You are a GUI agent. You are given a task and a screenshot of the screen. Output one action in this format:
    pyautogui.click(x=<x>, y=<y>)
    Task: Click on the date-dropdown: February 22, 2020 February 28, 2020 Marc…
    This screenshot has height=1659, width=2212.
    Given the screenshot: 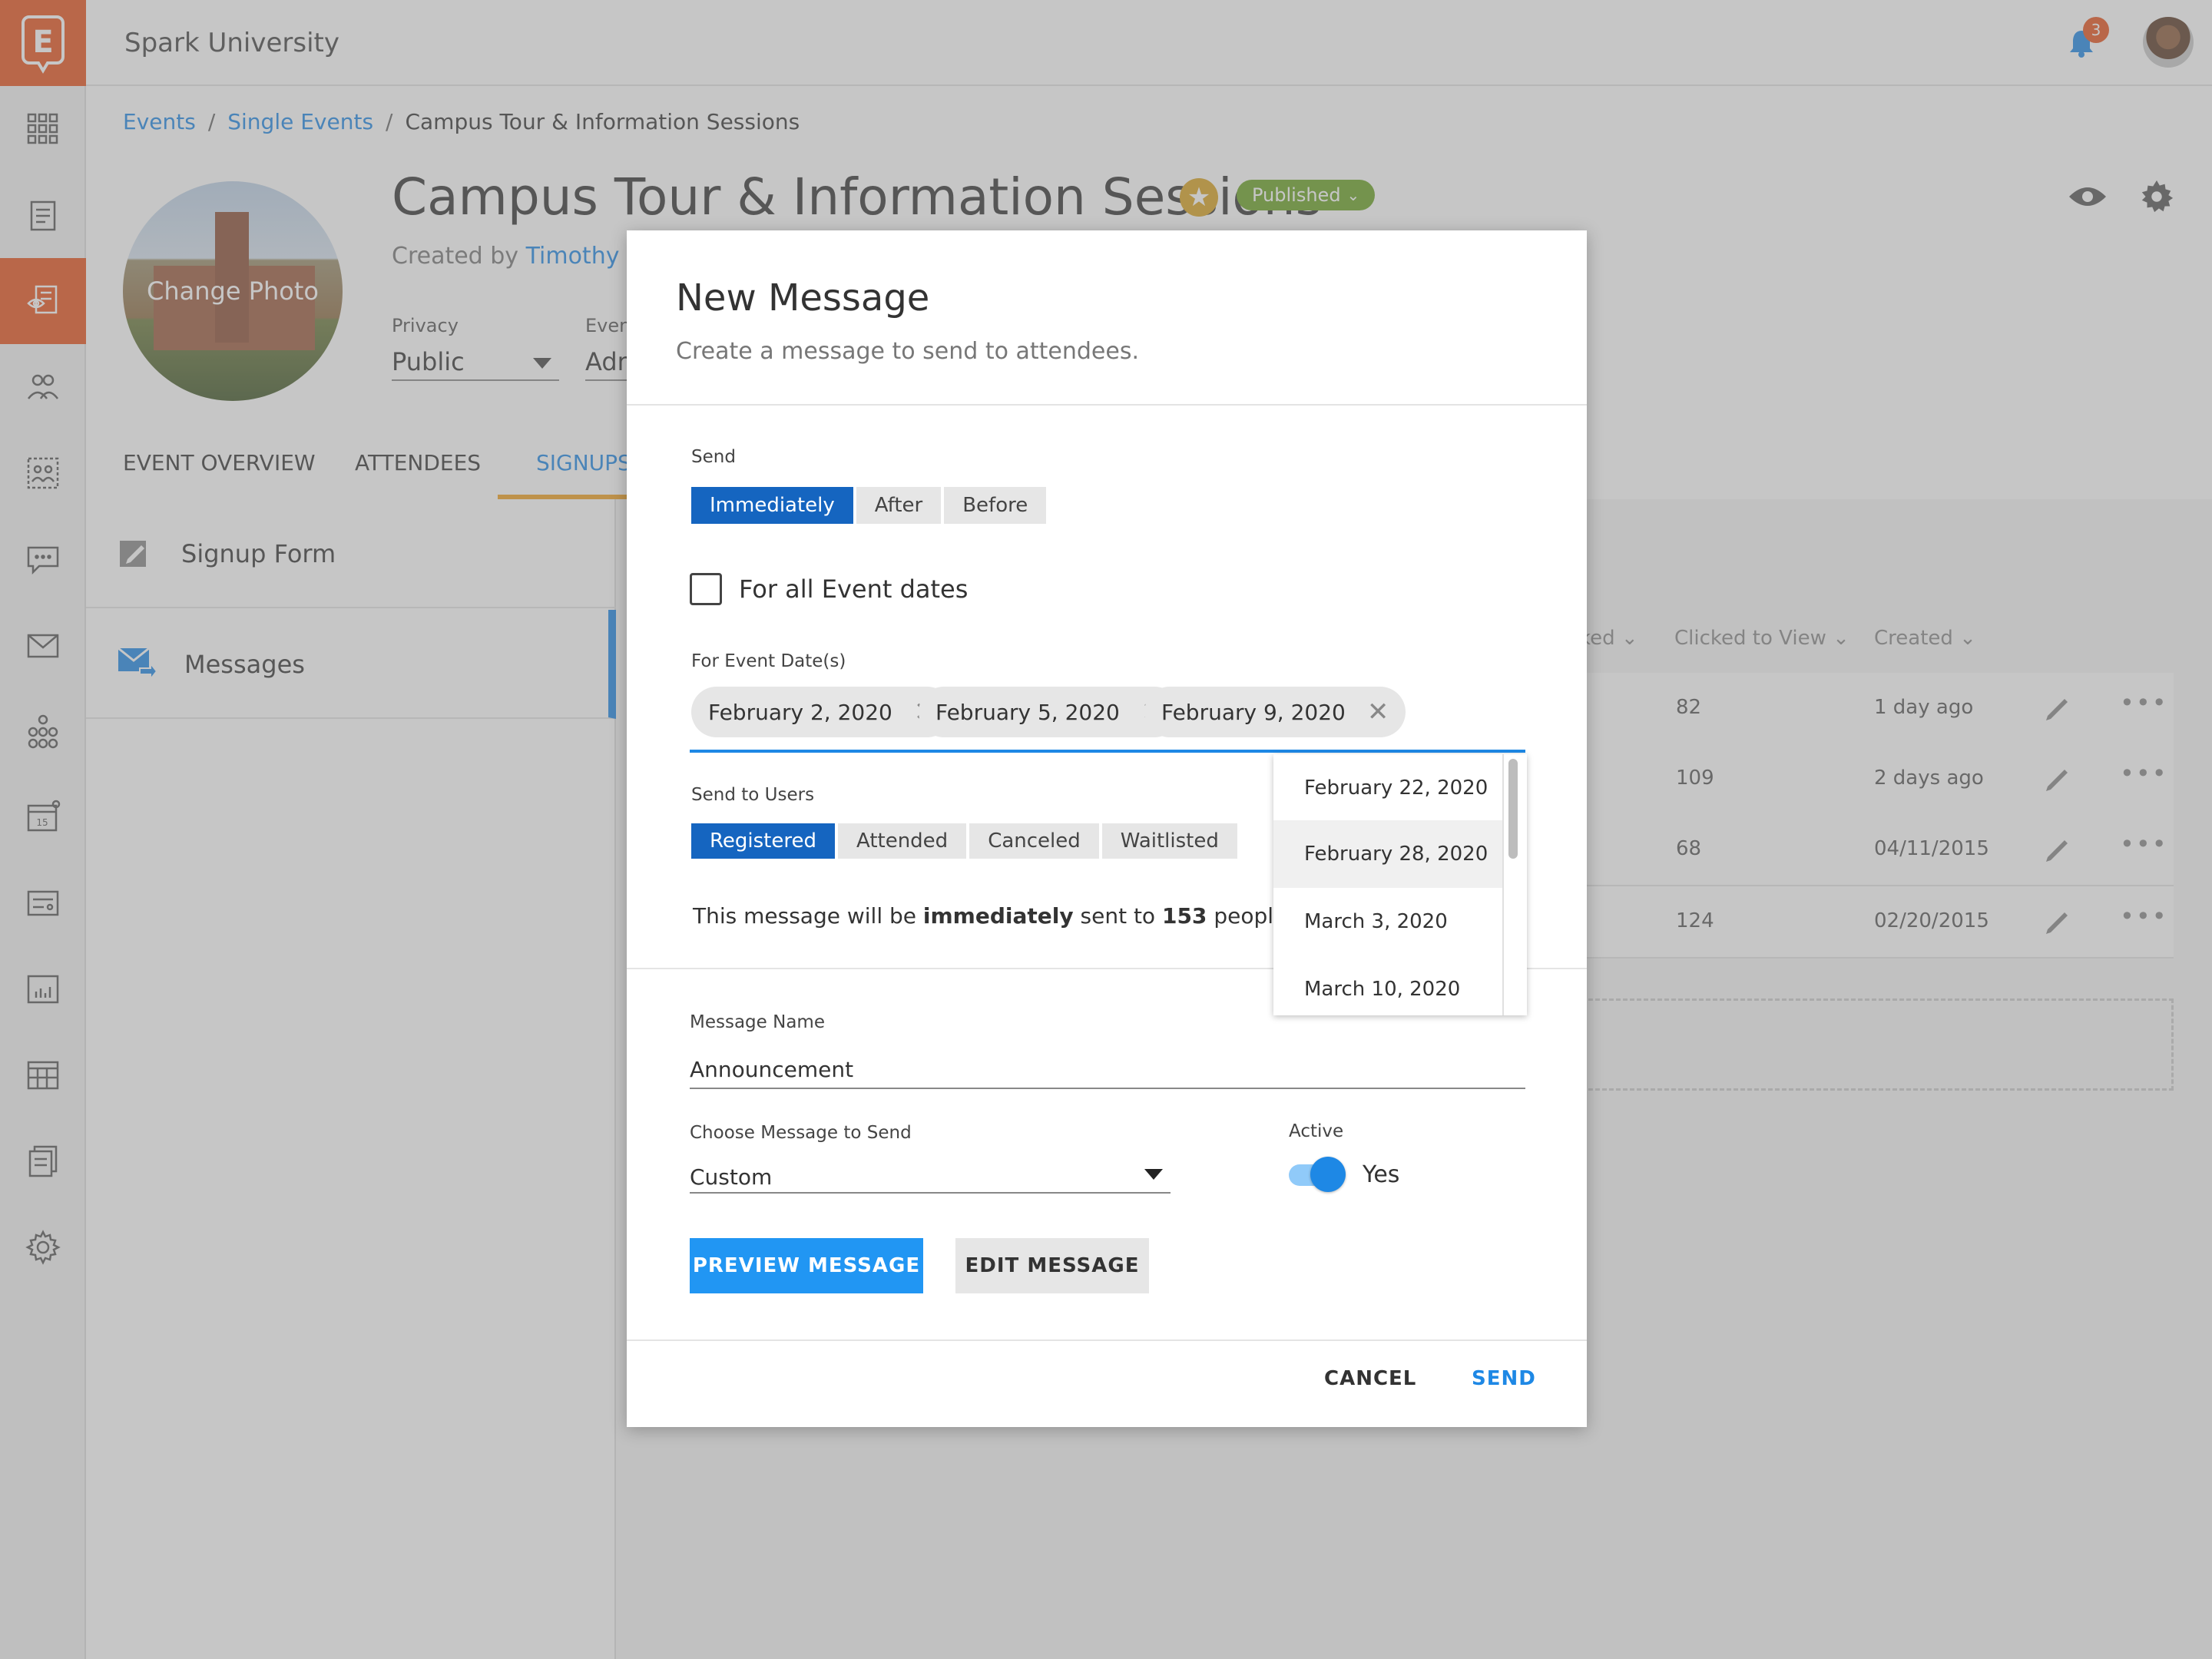 What is the action you would take?
    pyautogui.click(x=1400, y=885)
    